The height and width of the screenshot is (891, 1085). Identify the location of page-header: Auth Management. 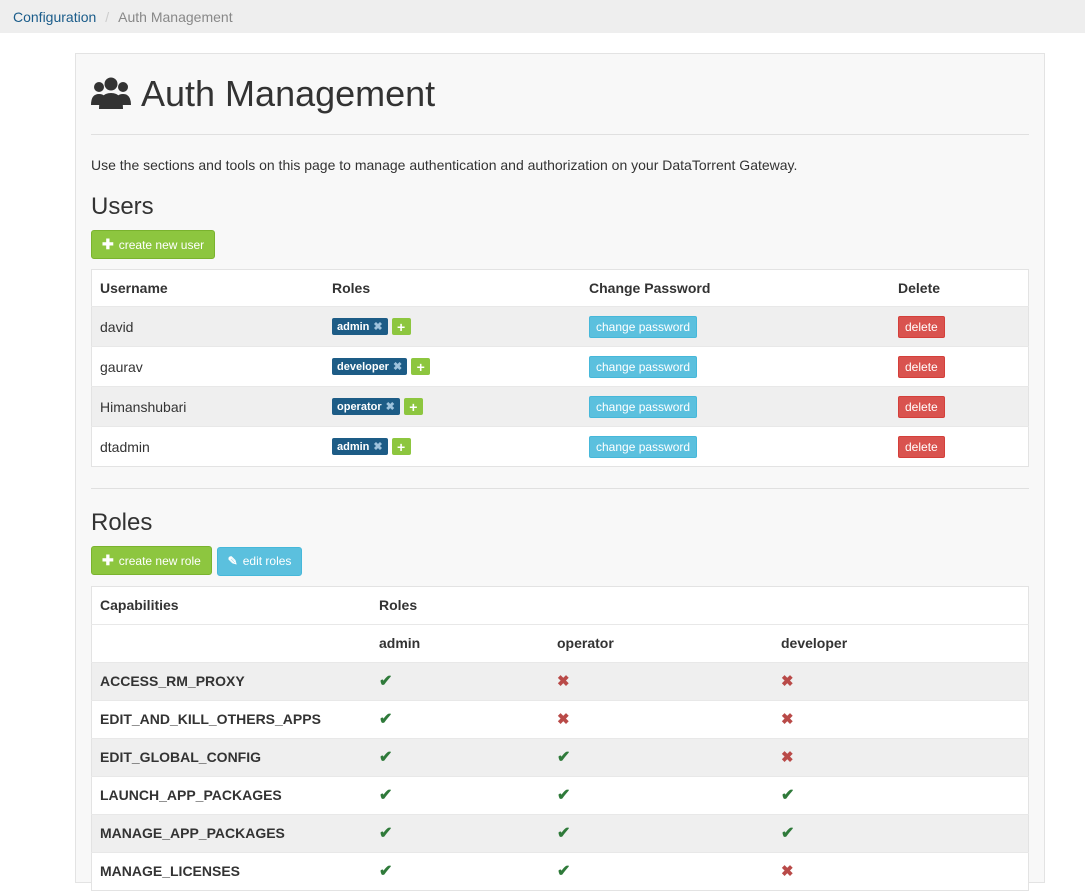
(560, 94).